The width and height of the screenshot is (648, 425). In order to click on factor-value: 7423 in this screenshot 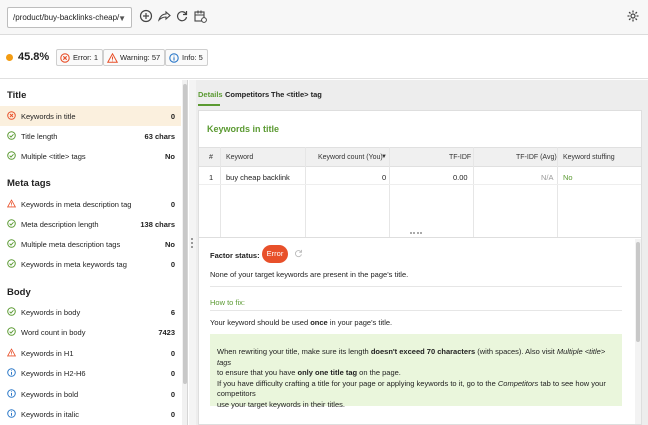, I will do `click(166, 332)`.